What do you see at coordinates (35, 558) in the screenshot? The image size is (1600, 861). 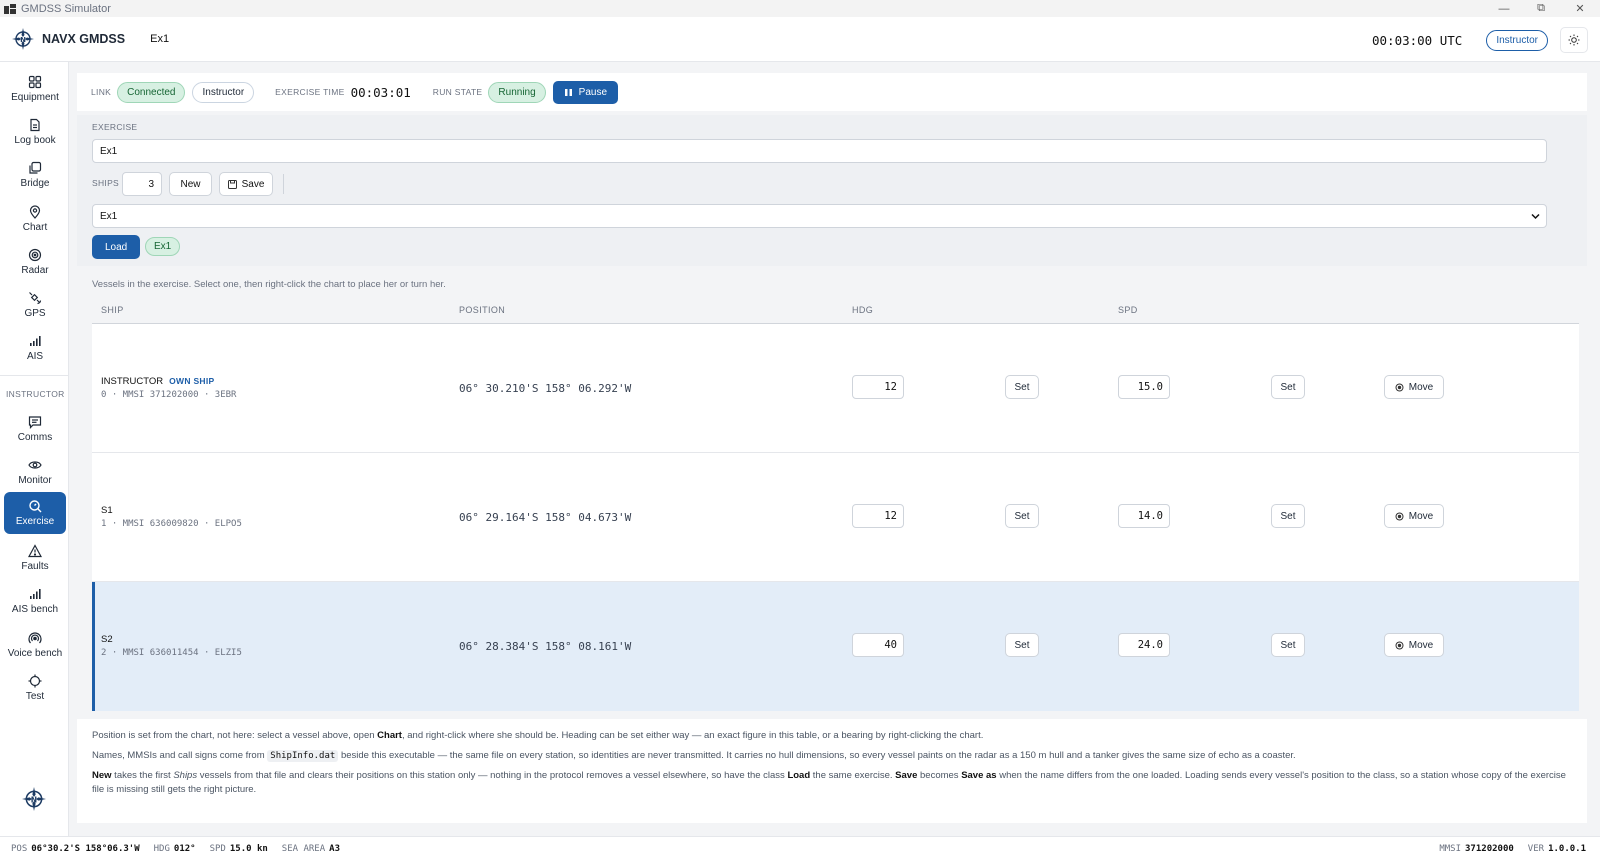 I see `nav-faults: Faults` at bounding box center [35, 558].